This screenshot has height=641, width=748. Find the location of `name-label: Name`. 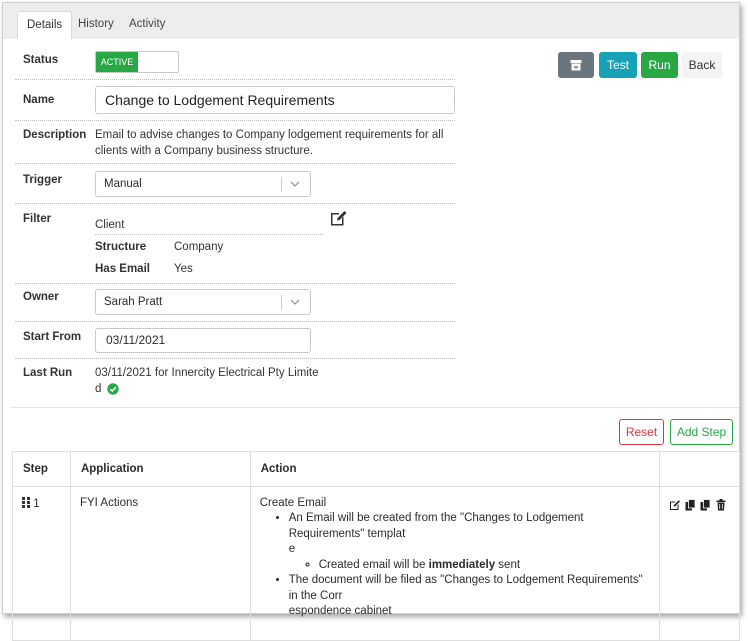

name-label: Name is located at coordinates (39, 100).